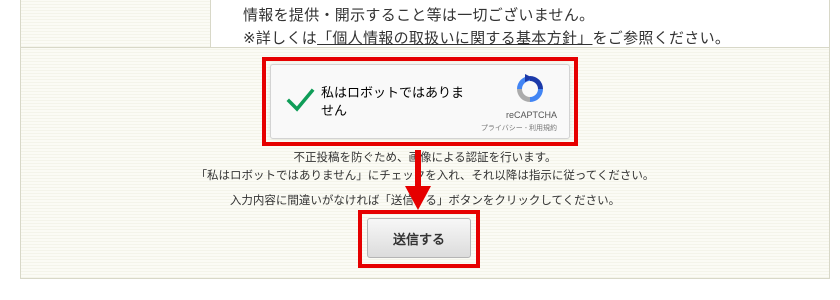 The width and height of the screenshot is (840, 300). What do you see at coordinates (300, 100) in the screenshot?
I see `checkmark-icon` at bounding box center [300, 100].